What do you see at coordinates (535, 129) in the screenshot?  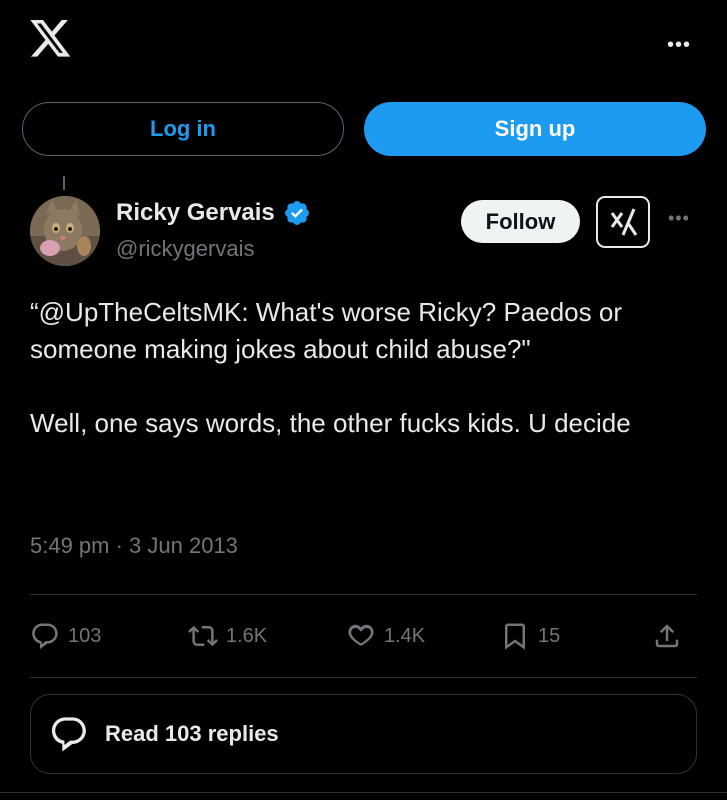 I see `signup-button: Sign up` at bounding box center [535, 129].